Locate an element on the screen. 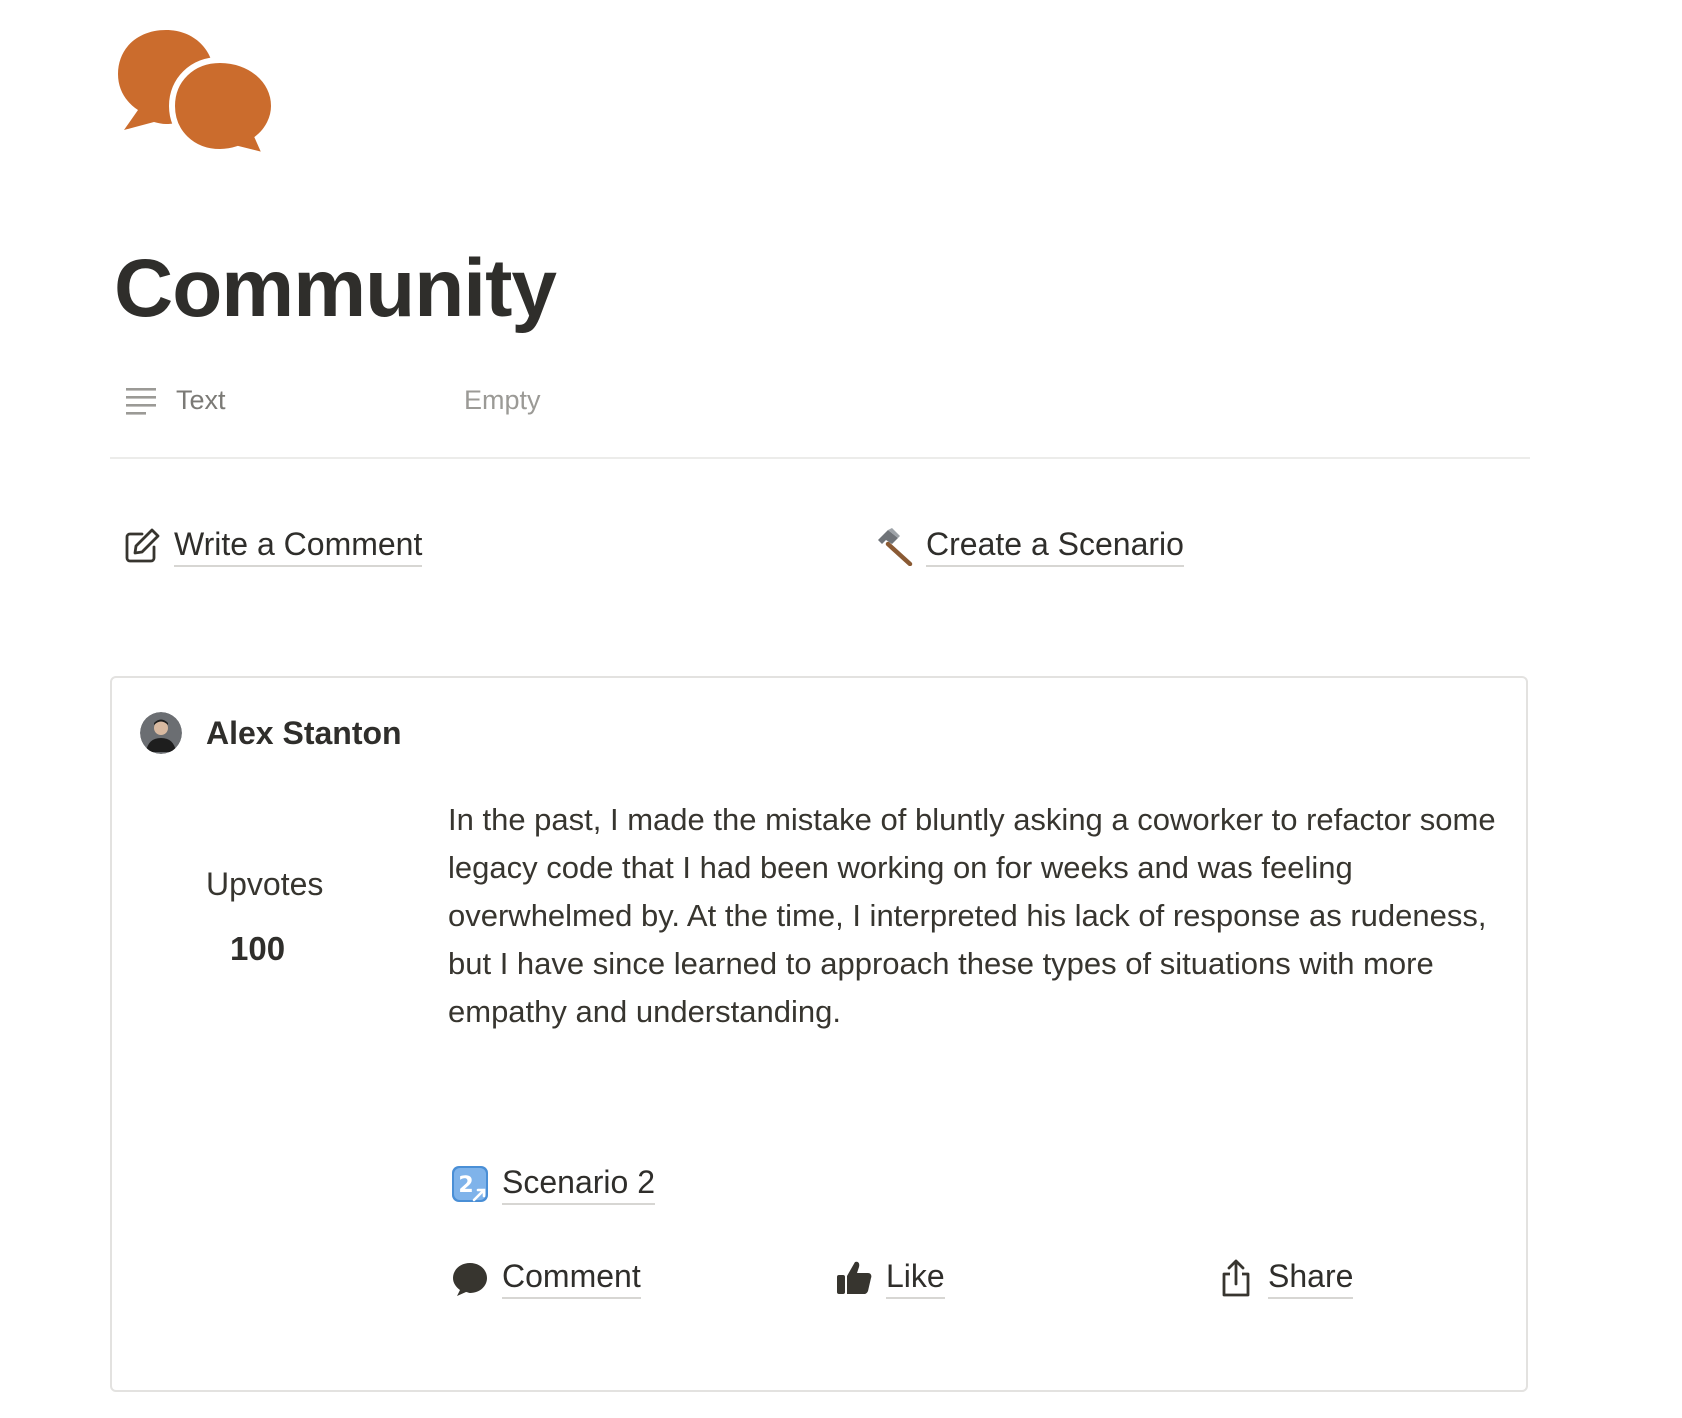 This screenshot has height=1418, width=1682. write-comment-button: Write a Comment is located at coordinates (272, 546).